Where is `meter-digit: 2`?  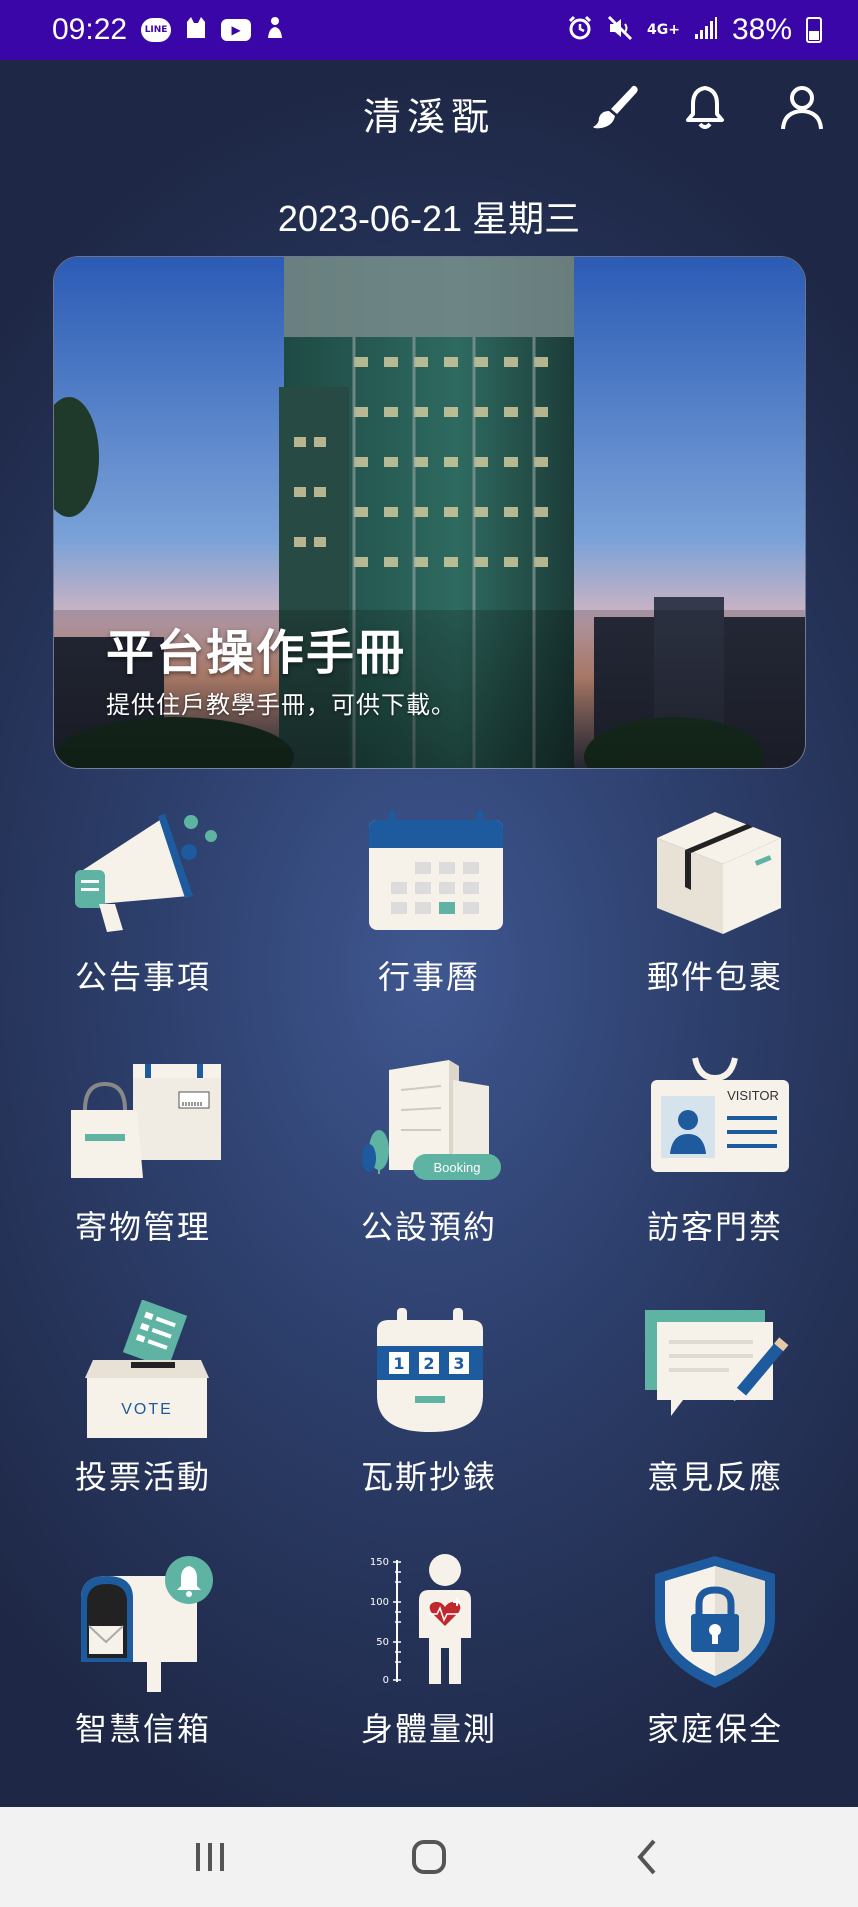
meter-digit: 2 is located at coordinates (428, 1363).